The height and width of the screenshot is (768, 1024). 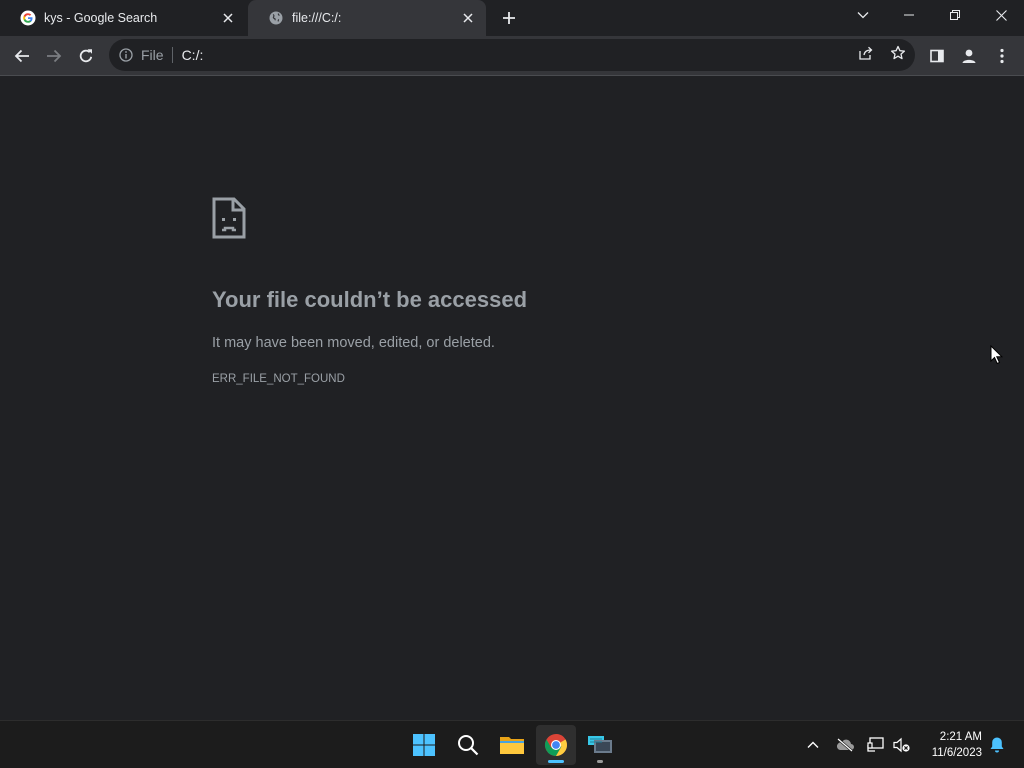 I want to click on back-button, so click(x=22, y=56).